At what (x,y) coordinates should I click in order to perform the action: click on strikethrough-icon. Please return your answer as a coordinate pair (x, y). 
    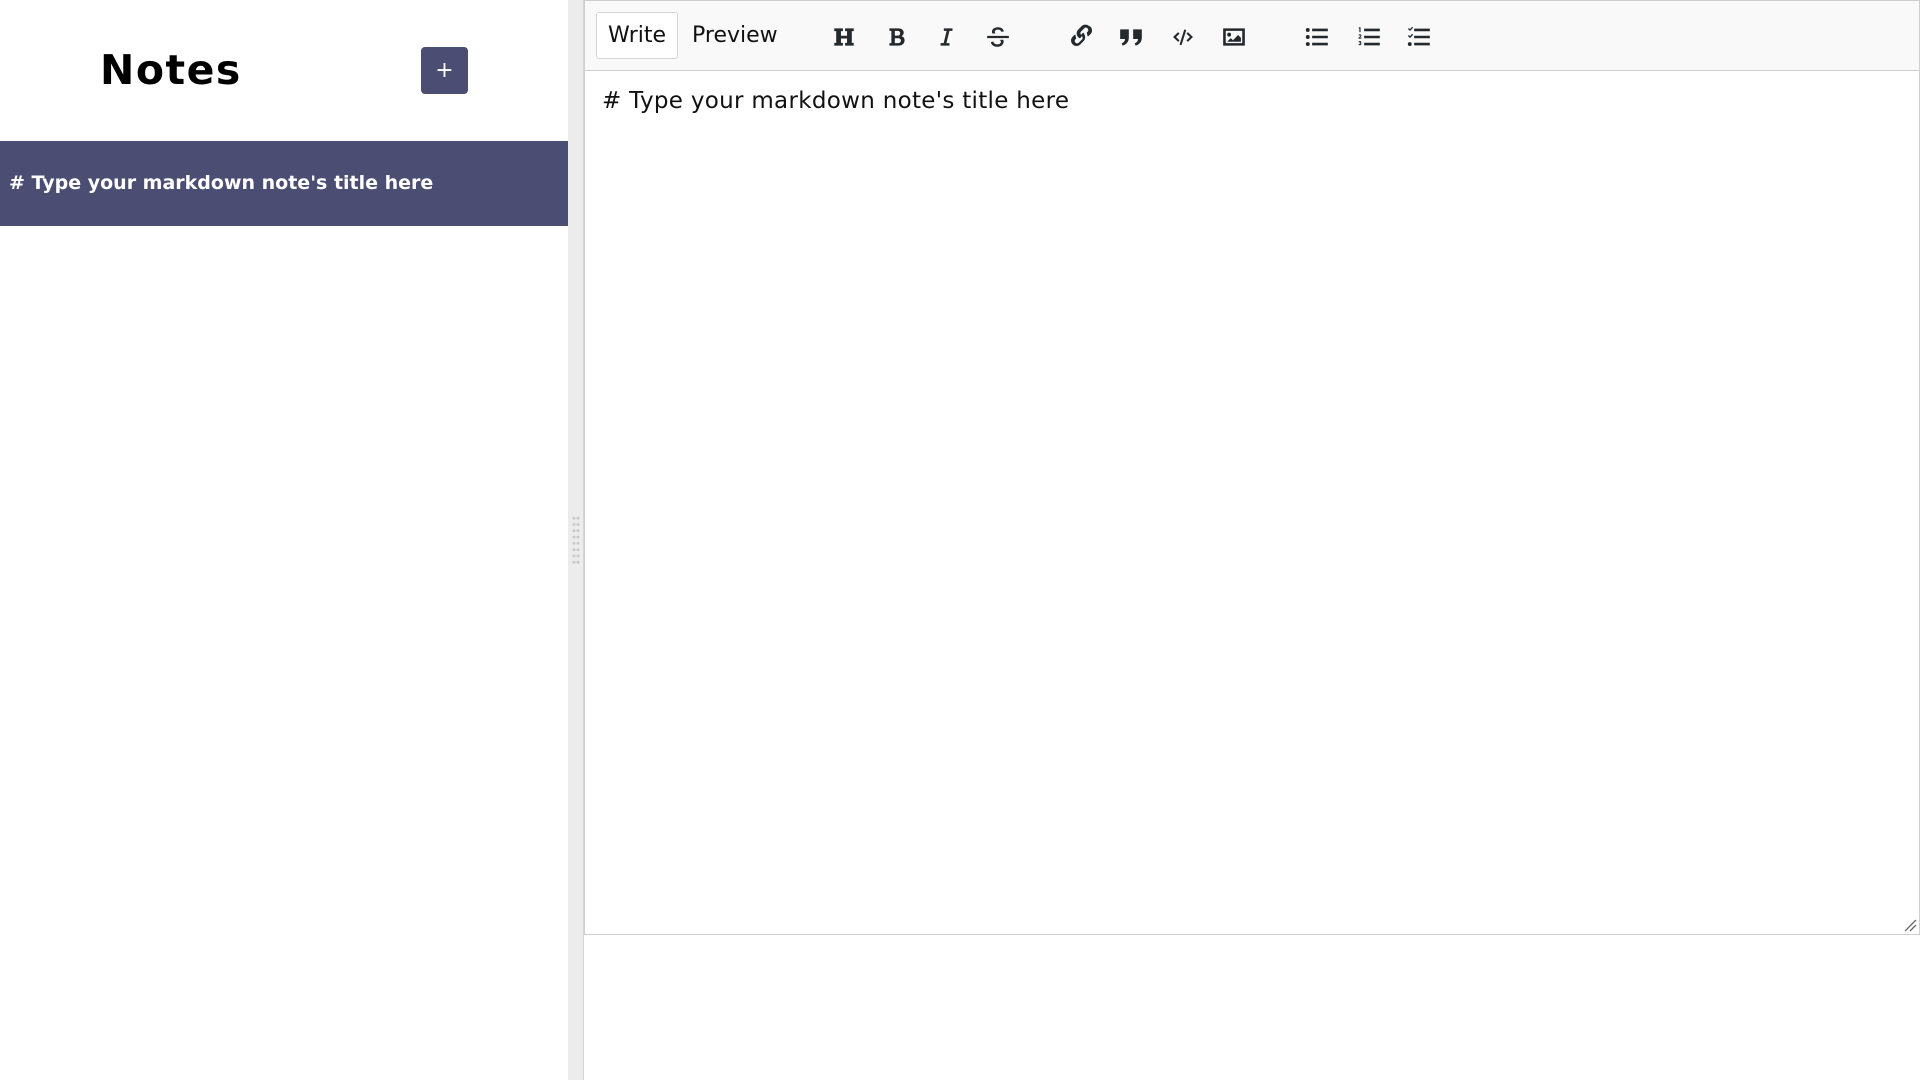
    Looking at the image, I should click on (998, 37).